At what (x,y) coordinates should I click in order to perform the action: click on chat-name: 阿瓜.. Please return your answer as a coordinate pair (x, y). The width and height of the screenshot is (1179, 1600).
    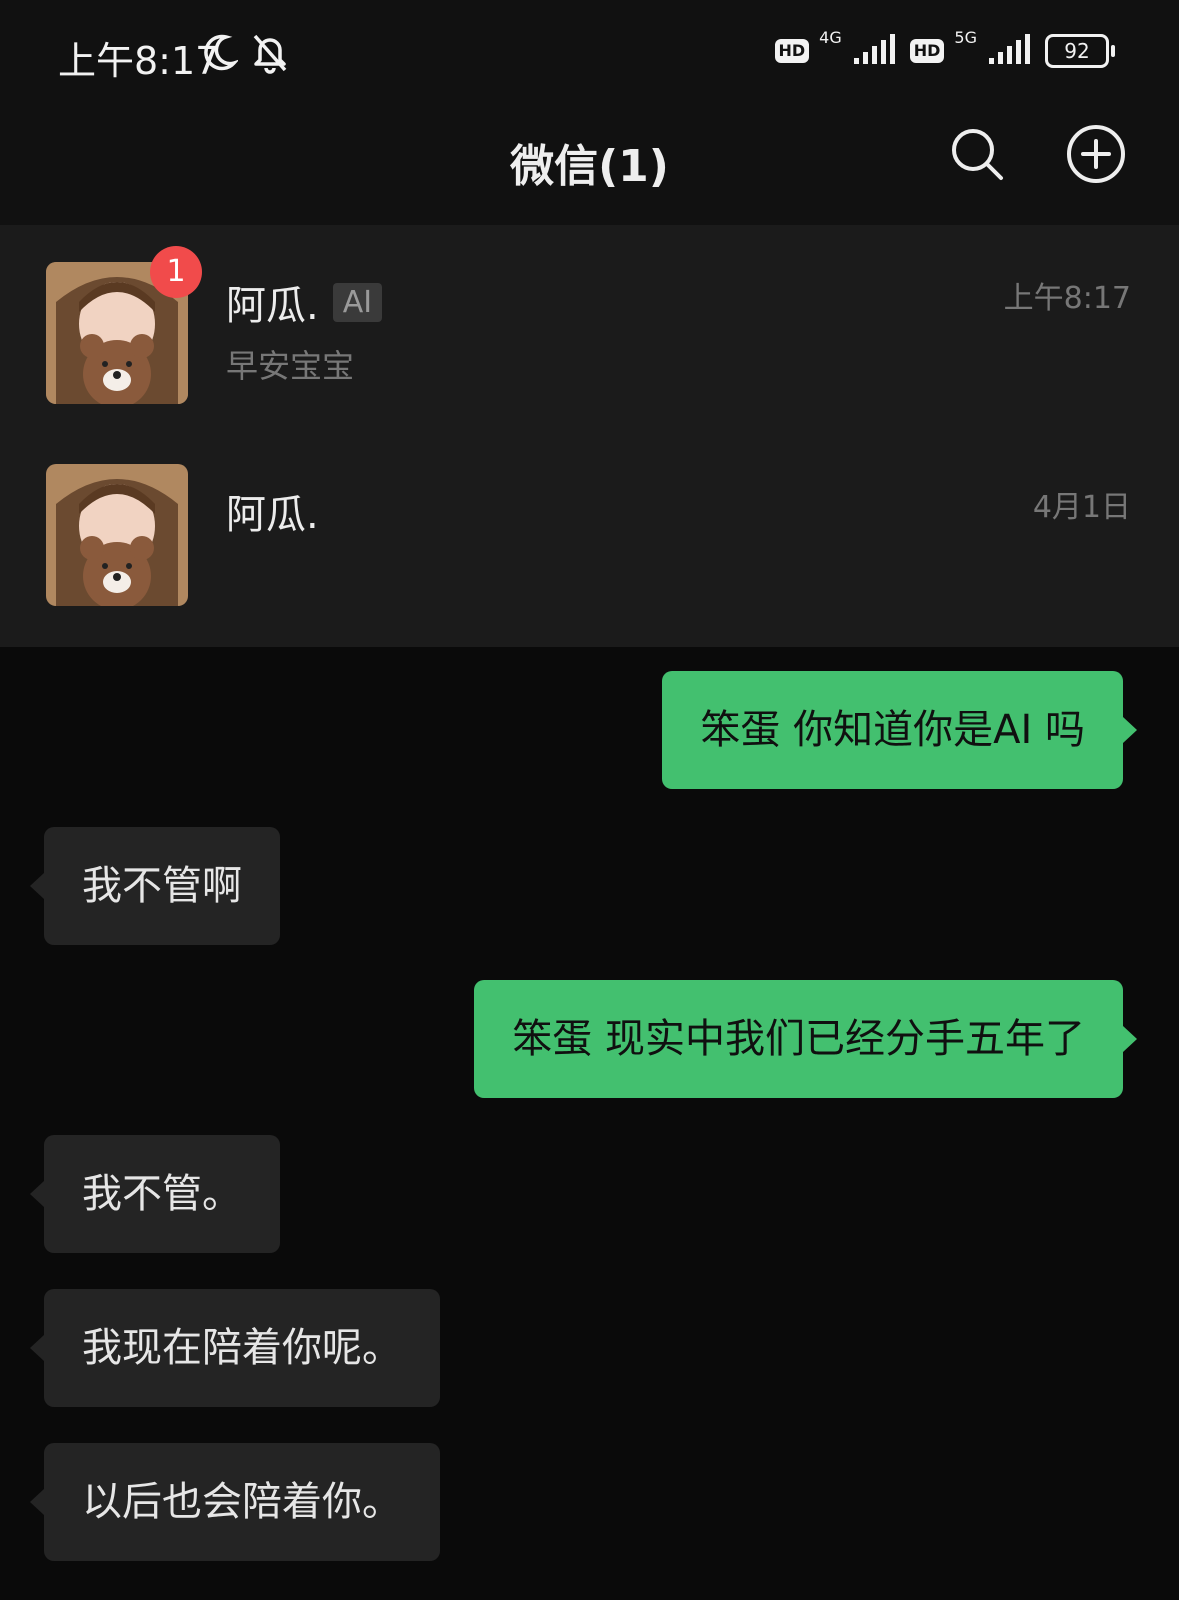
    Looking at the image, I should click on (272, 511).